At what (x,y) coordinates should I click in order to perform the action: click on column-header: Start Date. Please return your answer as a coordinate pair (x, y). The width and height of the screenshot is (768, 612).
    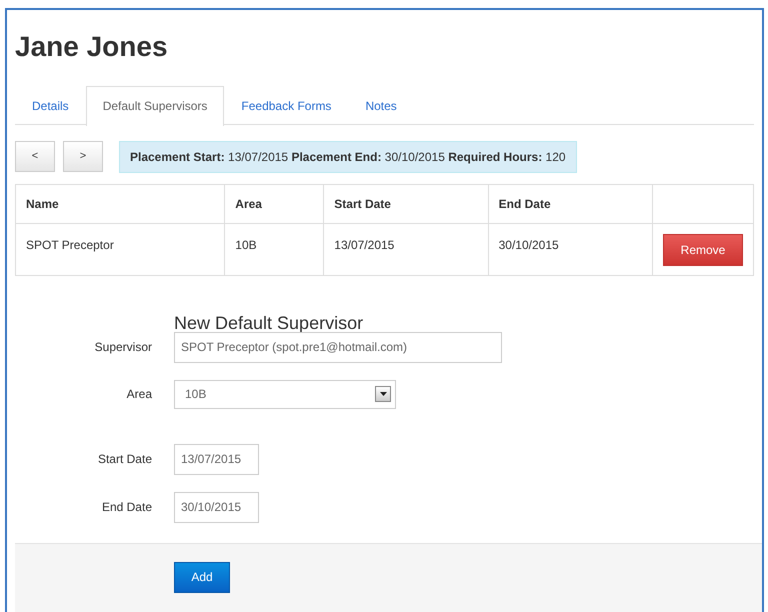
    Looking at the image, I should click on (406, 204).